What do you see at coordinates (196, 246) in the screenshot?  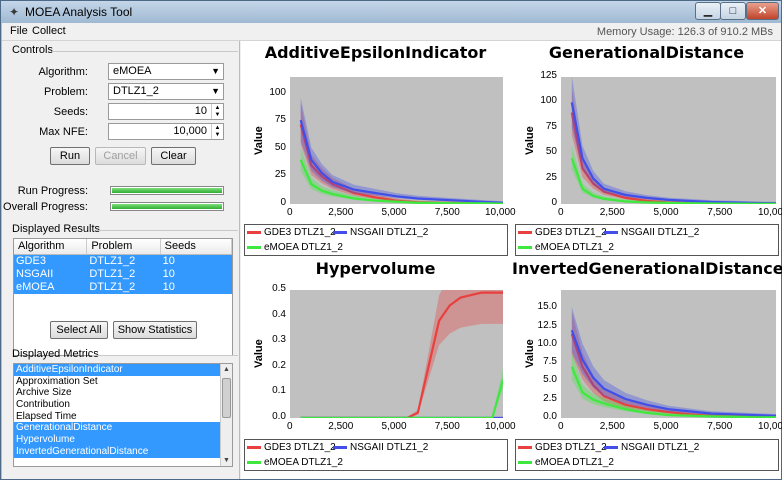 I see `column-header: Seeds` at bounding box center [196, 246].